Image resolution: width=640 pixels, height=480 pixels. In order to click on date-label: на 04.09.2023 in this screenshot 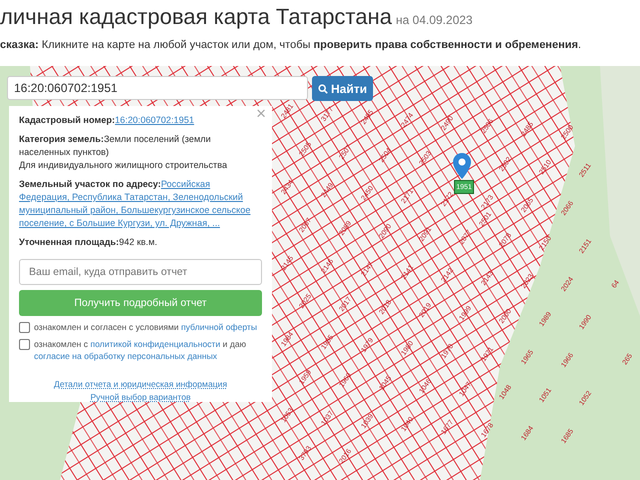, I will do `click(434, 20)`.